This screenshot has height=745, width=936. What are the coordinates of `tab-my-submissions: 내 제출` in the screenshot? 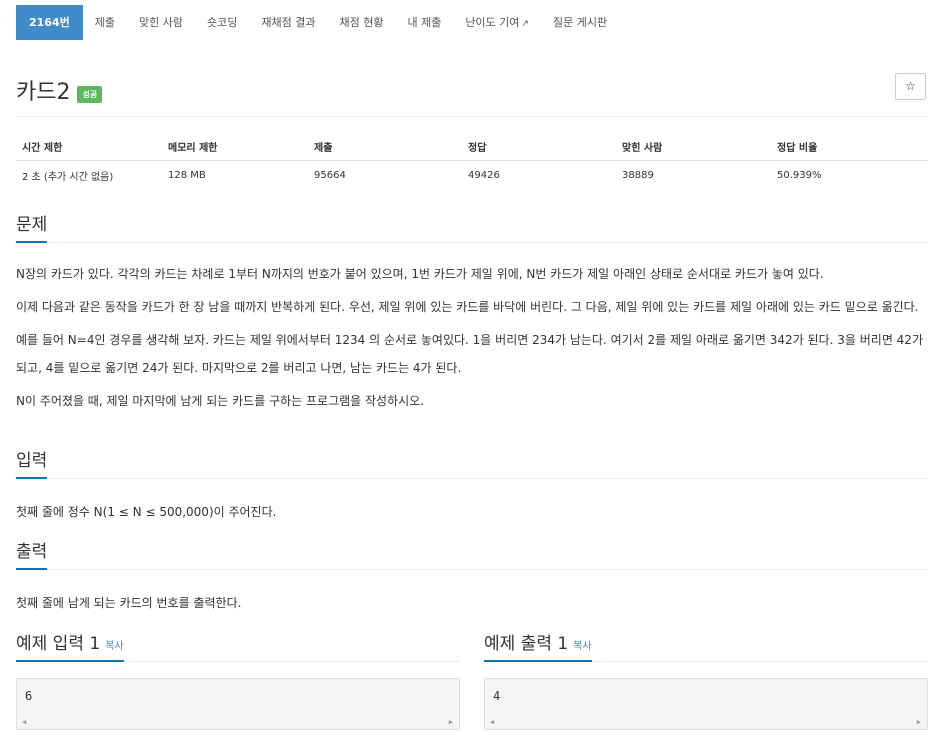 It's located at (424, 22).